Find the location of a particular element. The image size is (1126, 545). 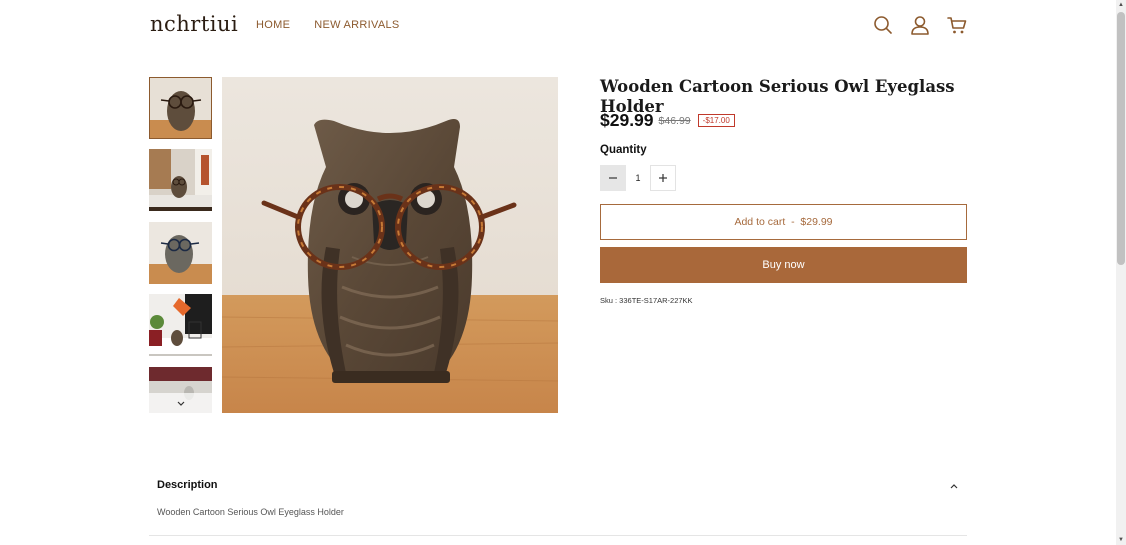

product-price: $29.99 is located at coordinates (627, 120).